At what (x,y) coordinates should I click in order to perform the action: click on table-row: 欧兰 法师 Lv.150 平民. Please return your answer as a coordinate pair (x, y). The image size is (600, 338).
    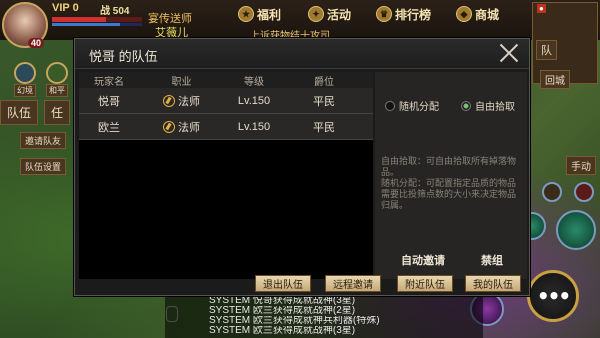
    Looking at the image, I should click on (226, 127).